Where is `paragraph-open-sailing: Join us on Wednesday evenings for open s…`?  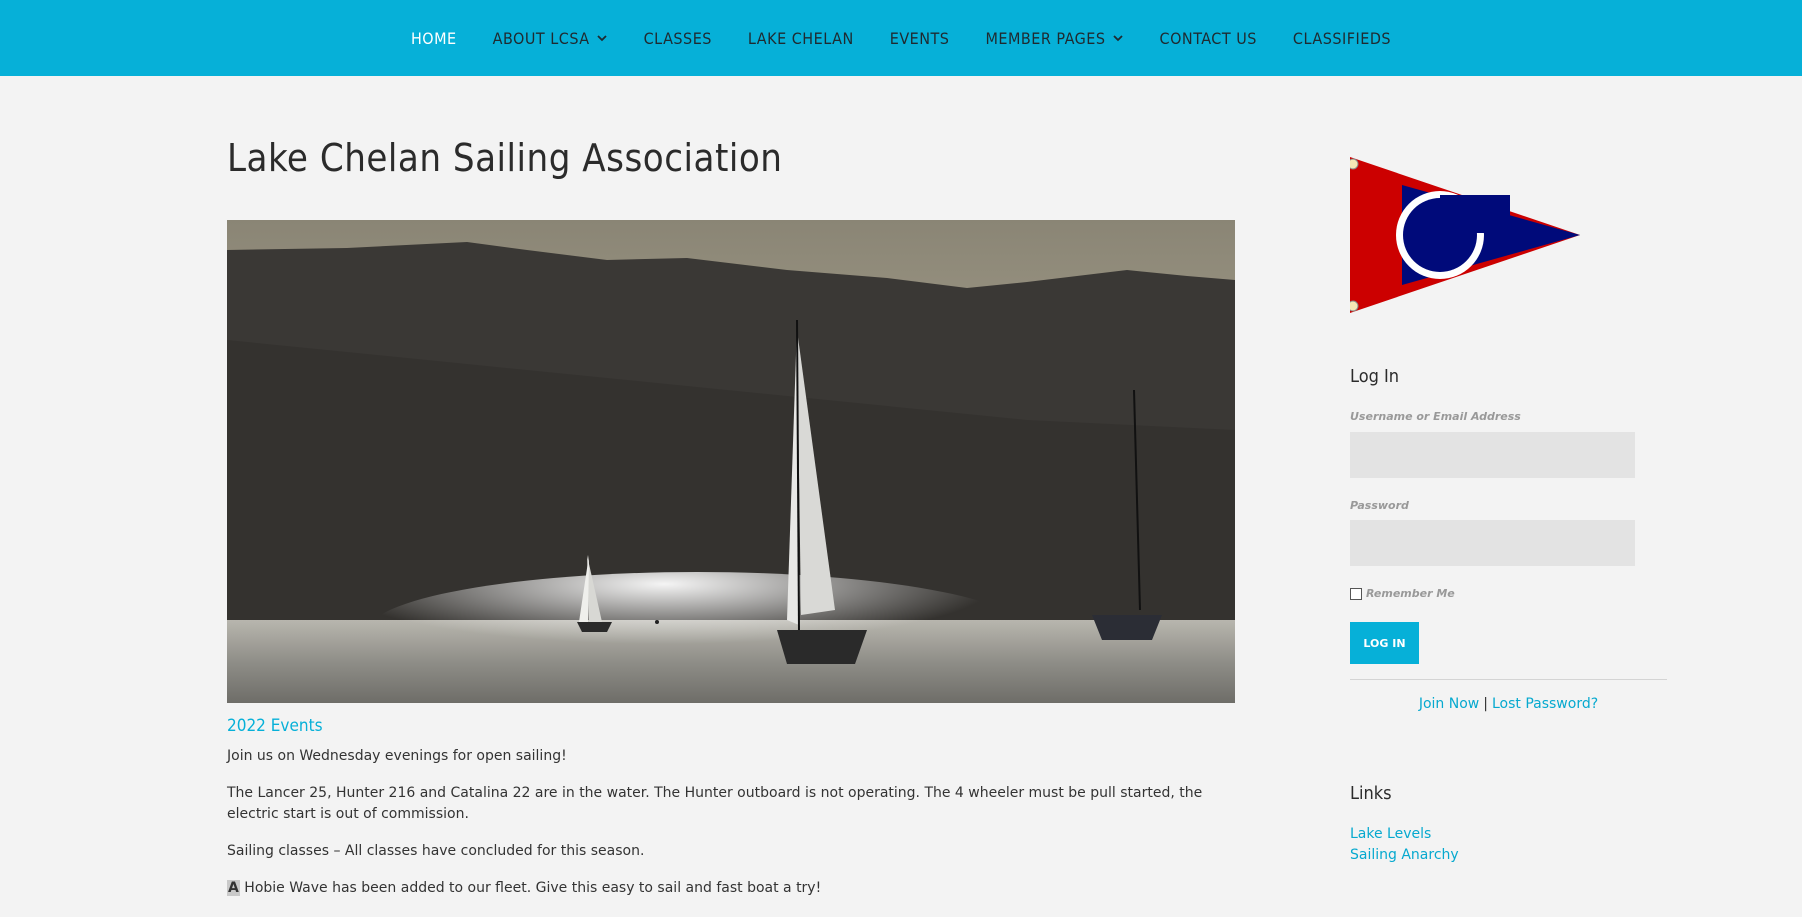 paragraph-open-sailing: Join us on Wednesday evenings for open s… is located at coordinates (397, 756).